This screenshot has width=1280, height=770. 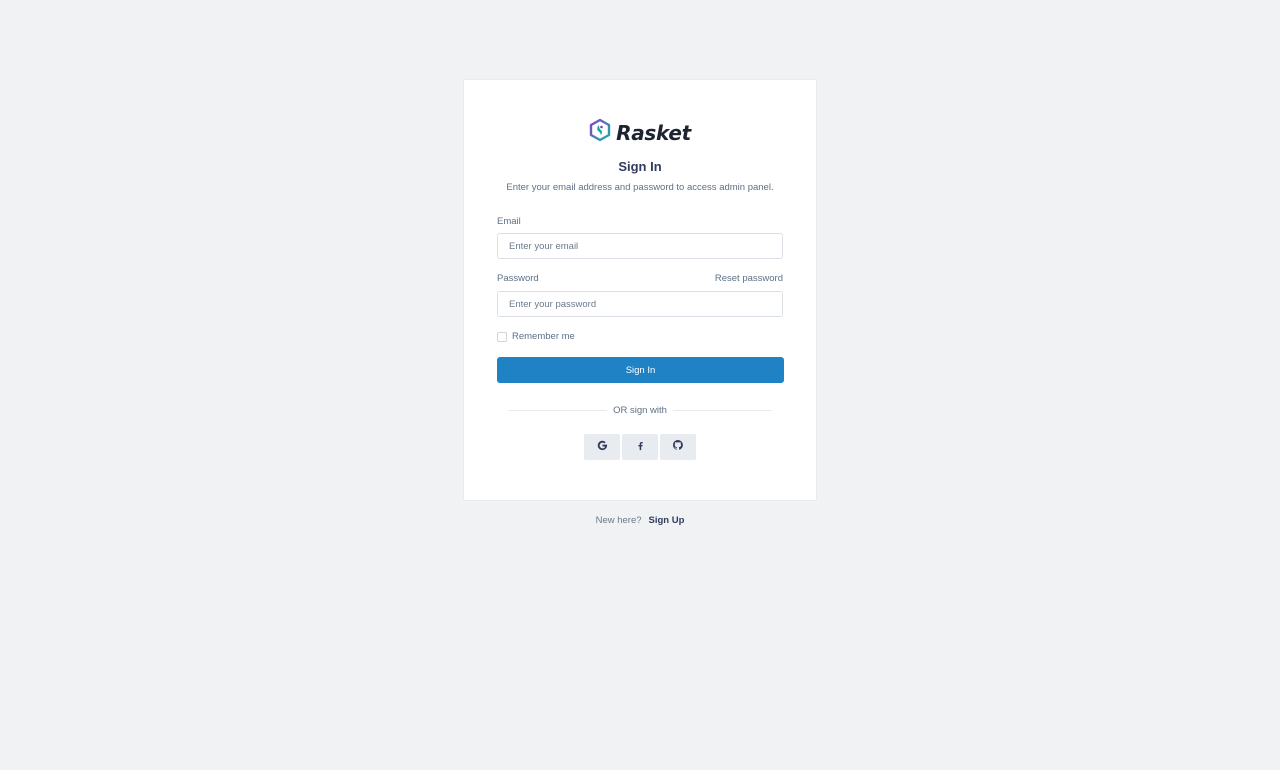 I want to click on social-buttons, so click(x=640, y=447).